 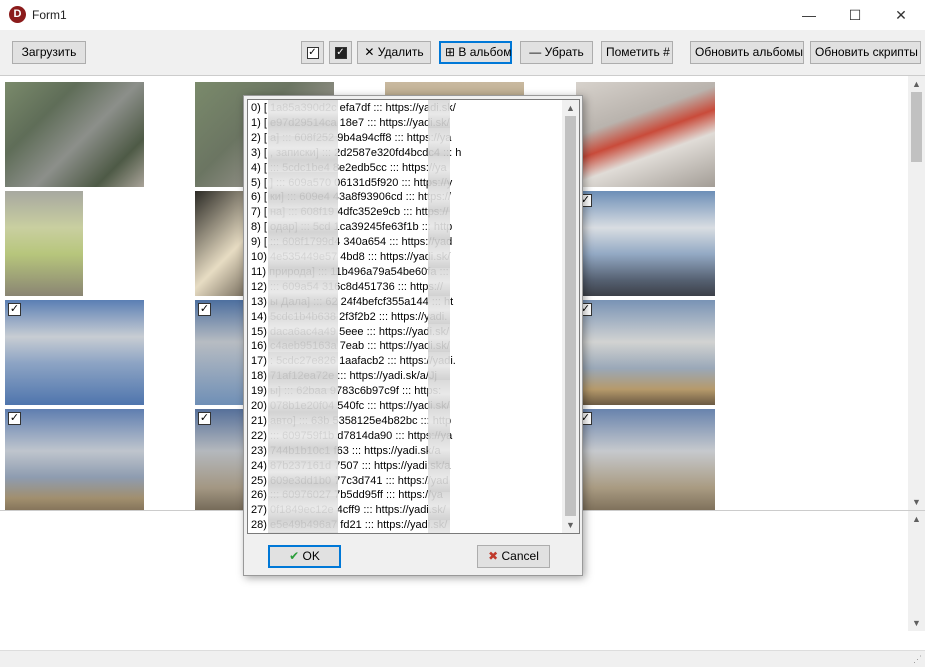 I want to click on load-button: Загрузить, so click(x=49, y=52).